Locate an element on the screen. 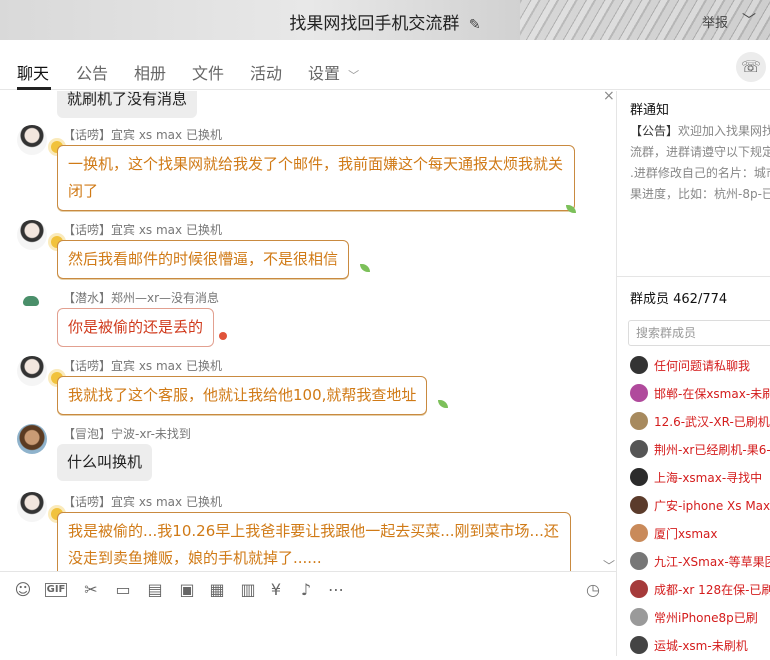 The height and width of the screenshot is (660, 770). tab-settings: 设置 ﹀ is located at coordinates (333, 72).